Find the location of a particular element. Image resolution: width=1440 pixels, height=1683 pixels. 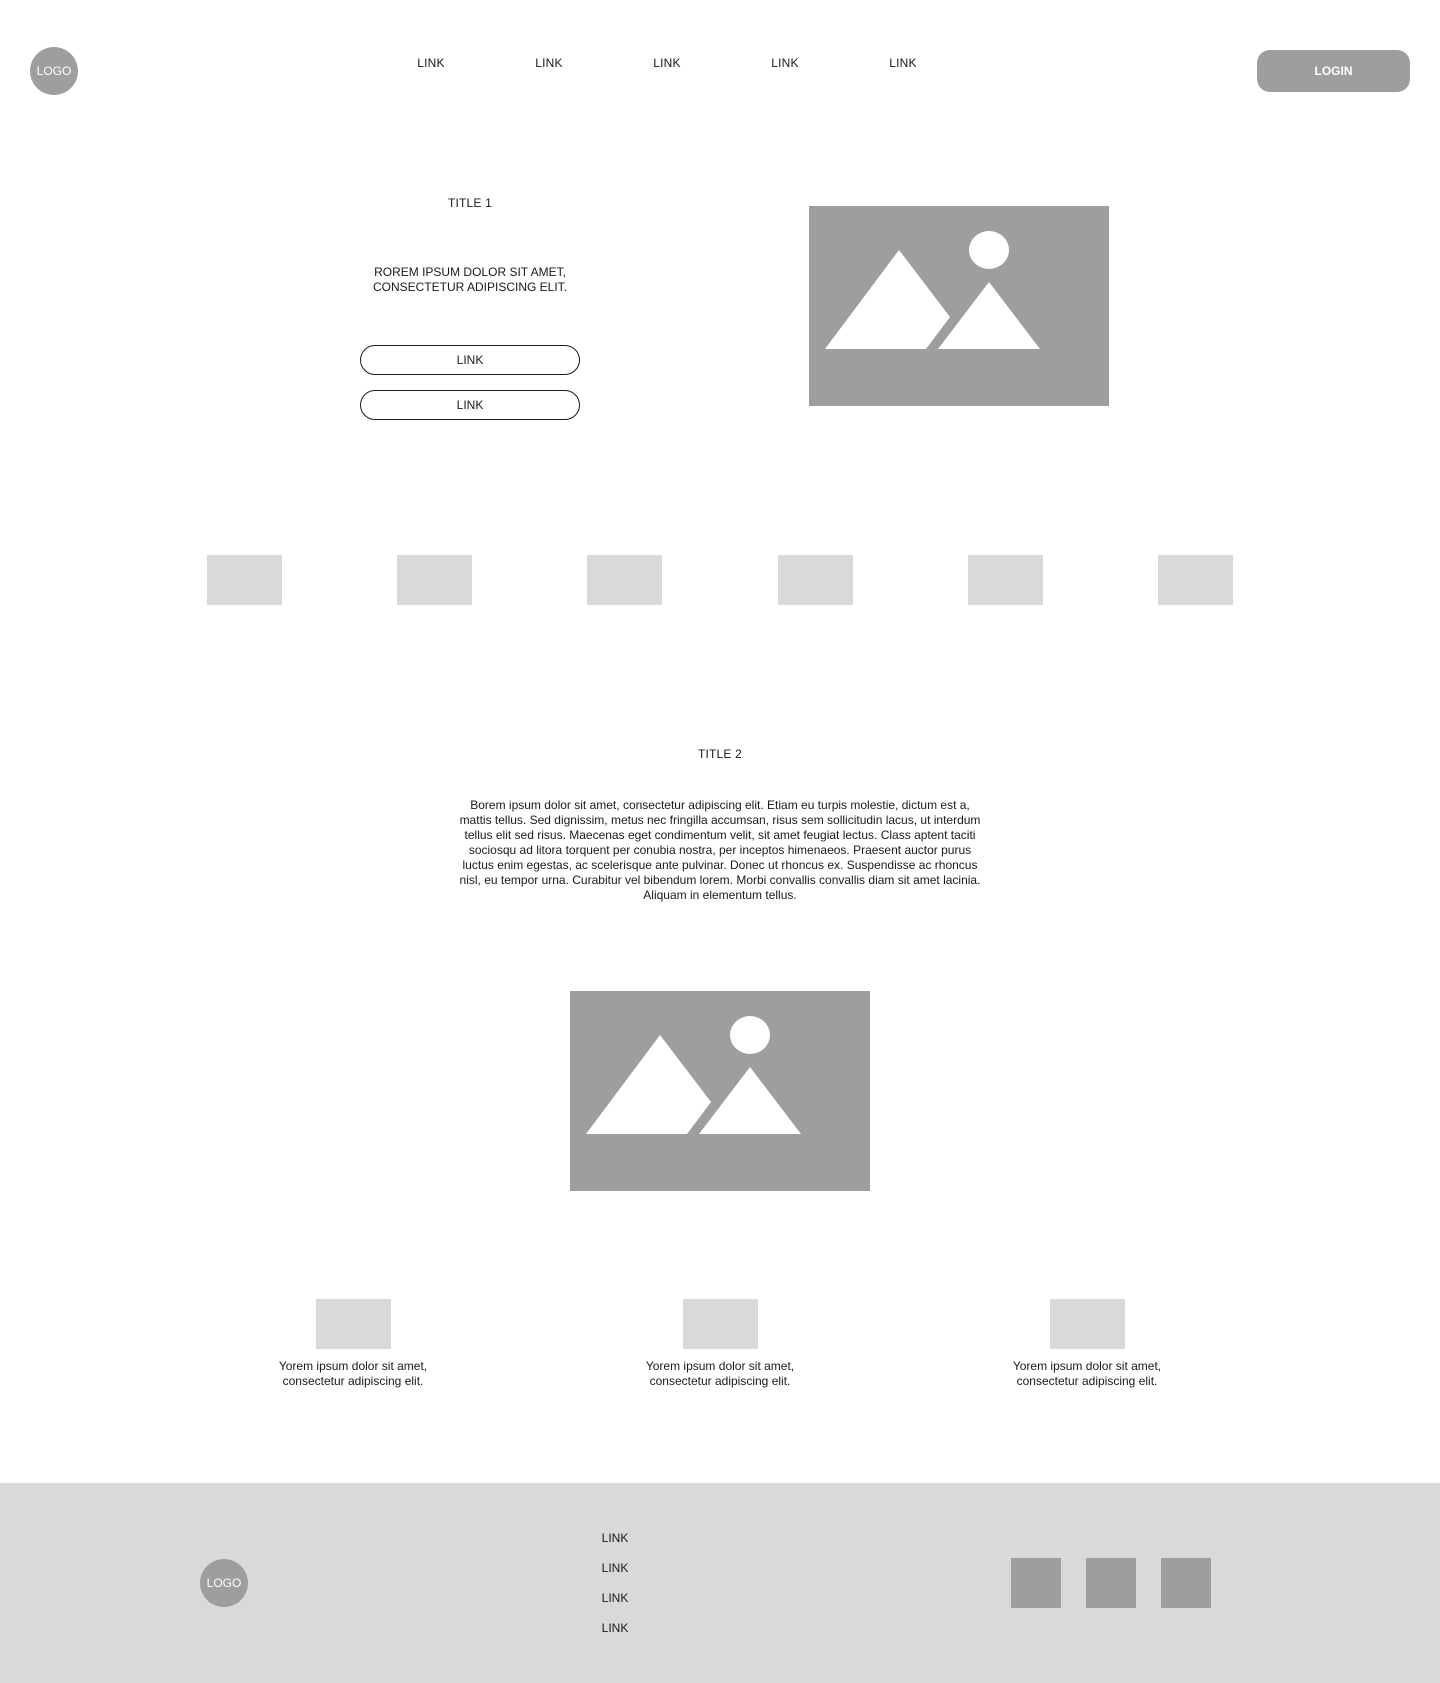

login-button: LOGIN is located at coordinates (1333, 71).